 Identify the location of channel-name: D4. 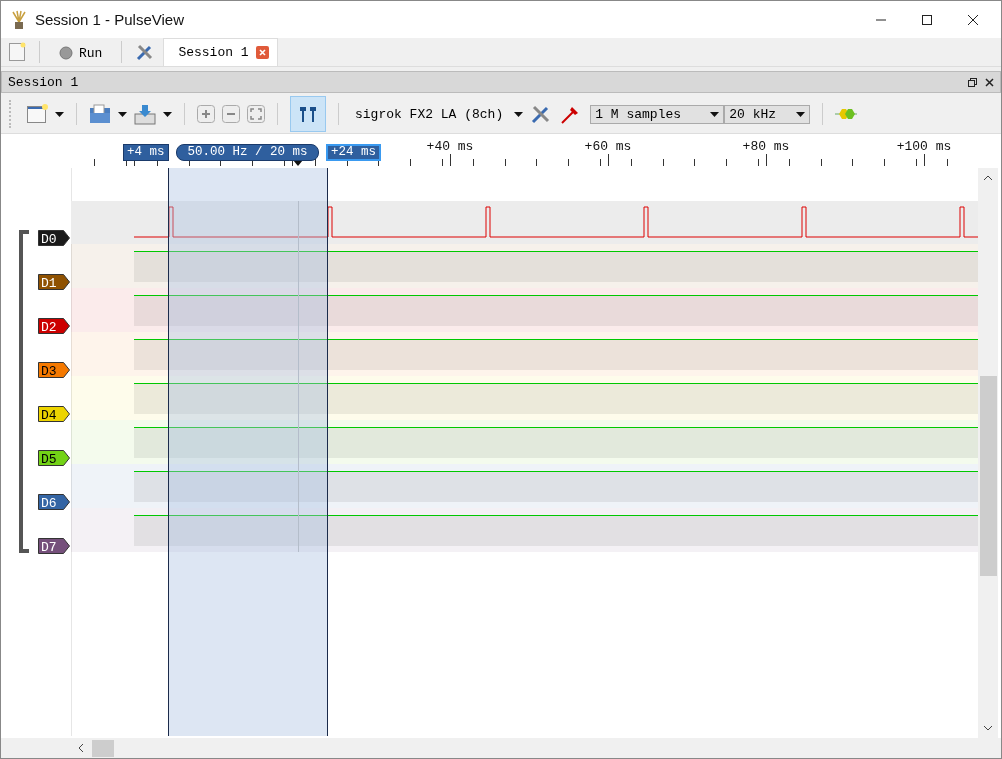
(49, 415).